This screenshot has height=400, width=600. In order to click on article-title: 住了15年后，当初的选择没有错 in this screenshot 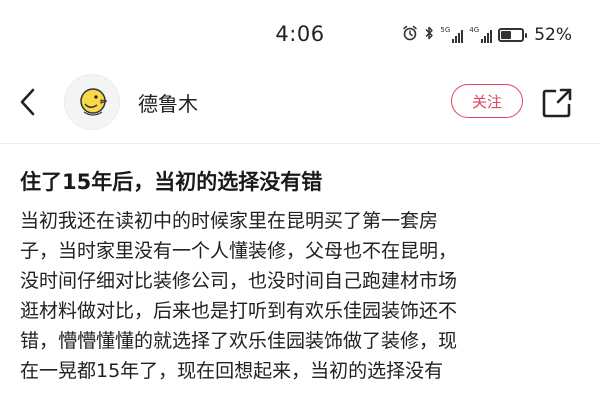, I will do `click(171, 182)`.